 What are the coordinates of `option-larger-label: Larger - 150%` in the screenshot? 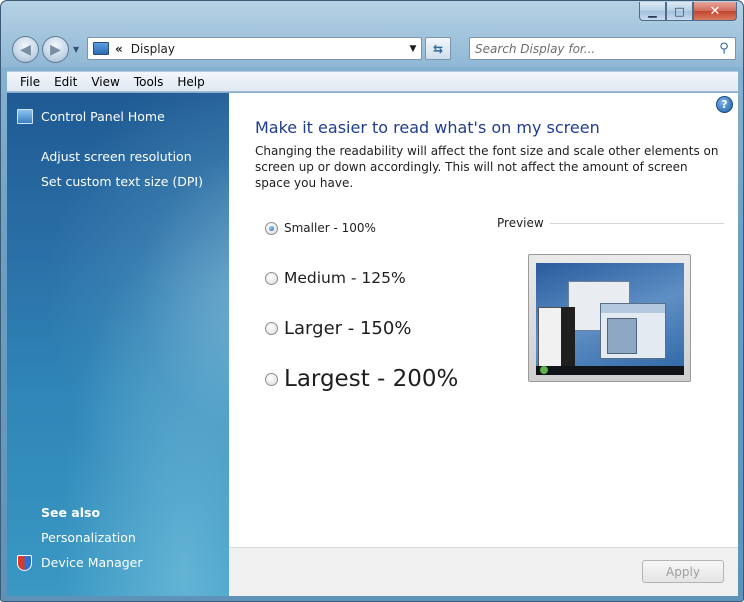 It's located at (348, 328).